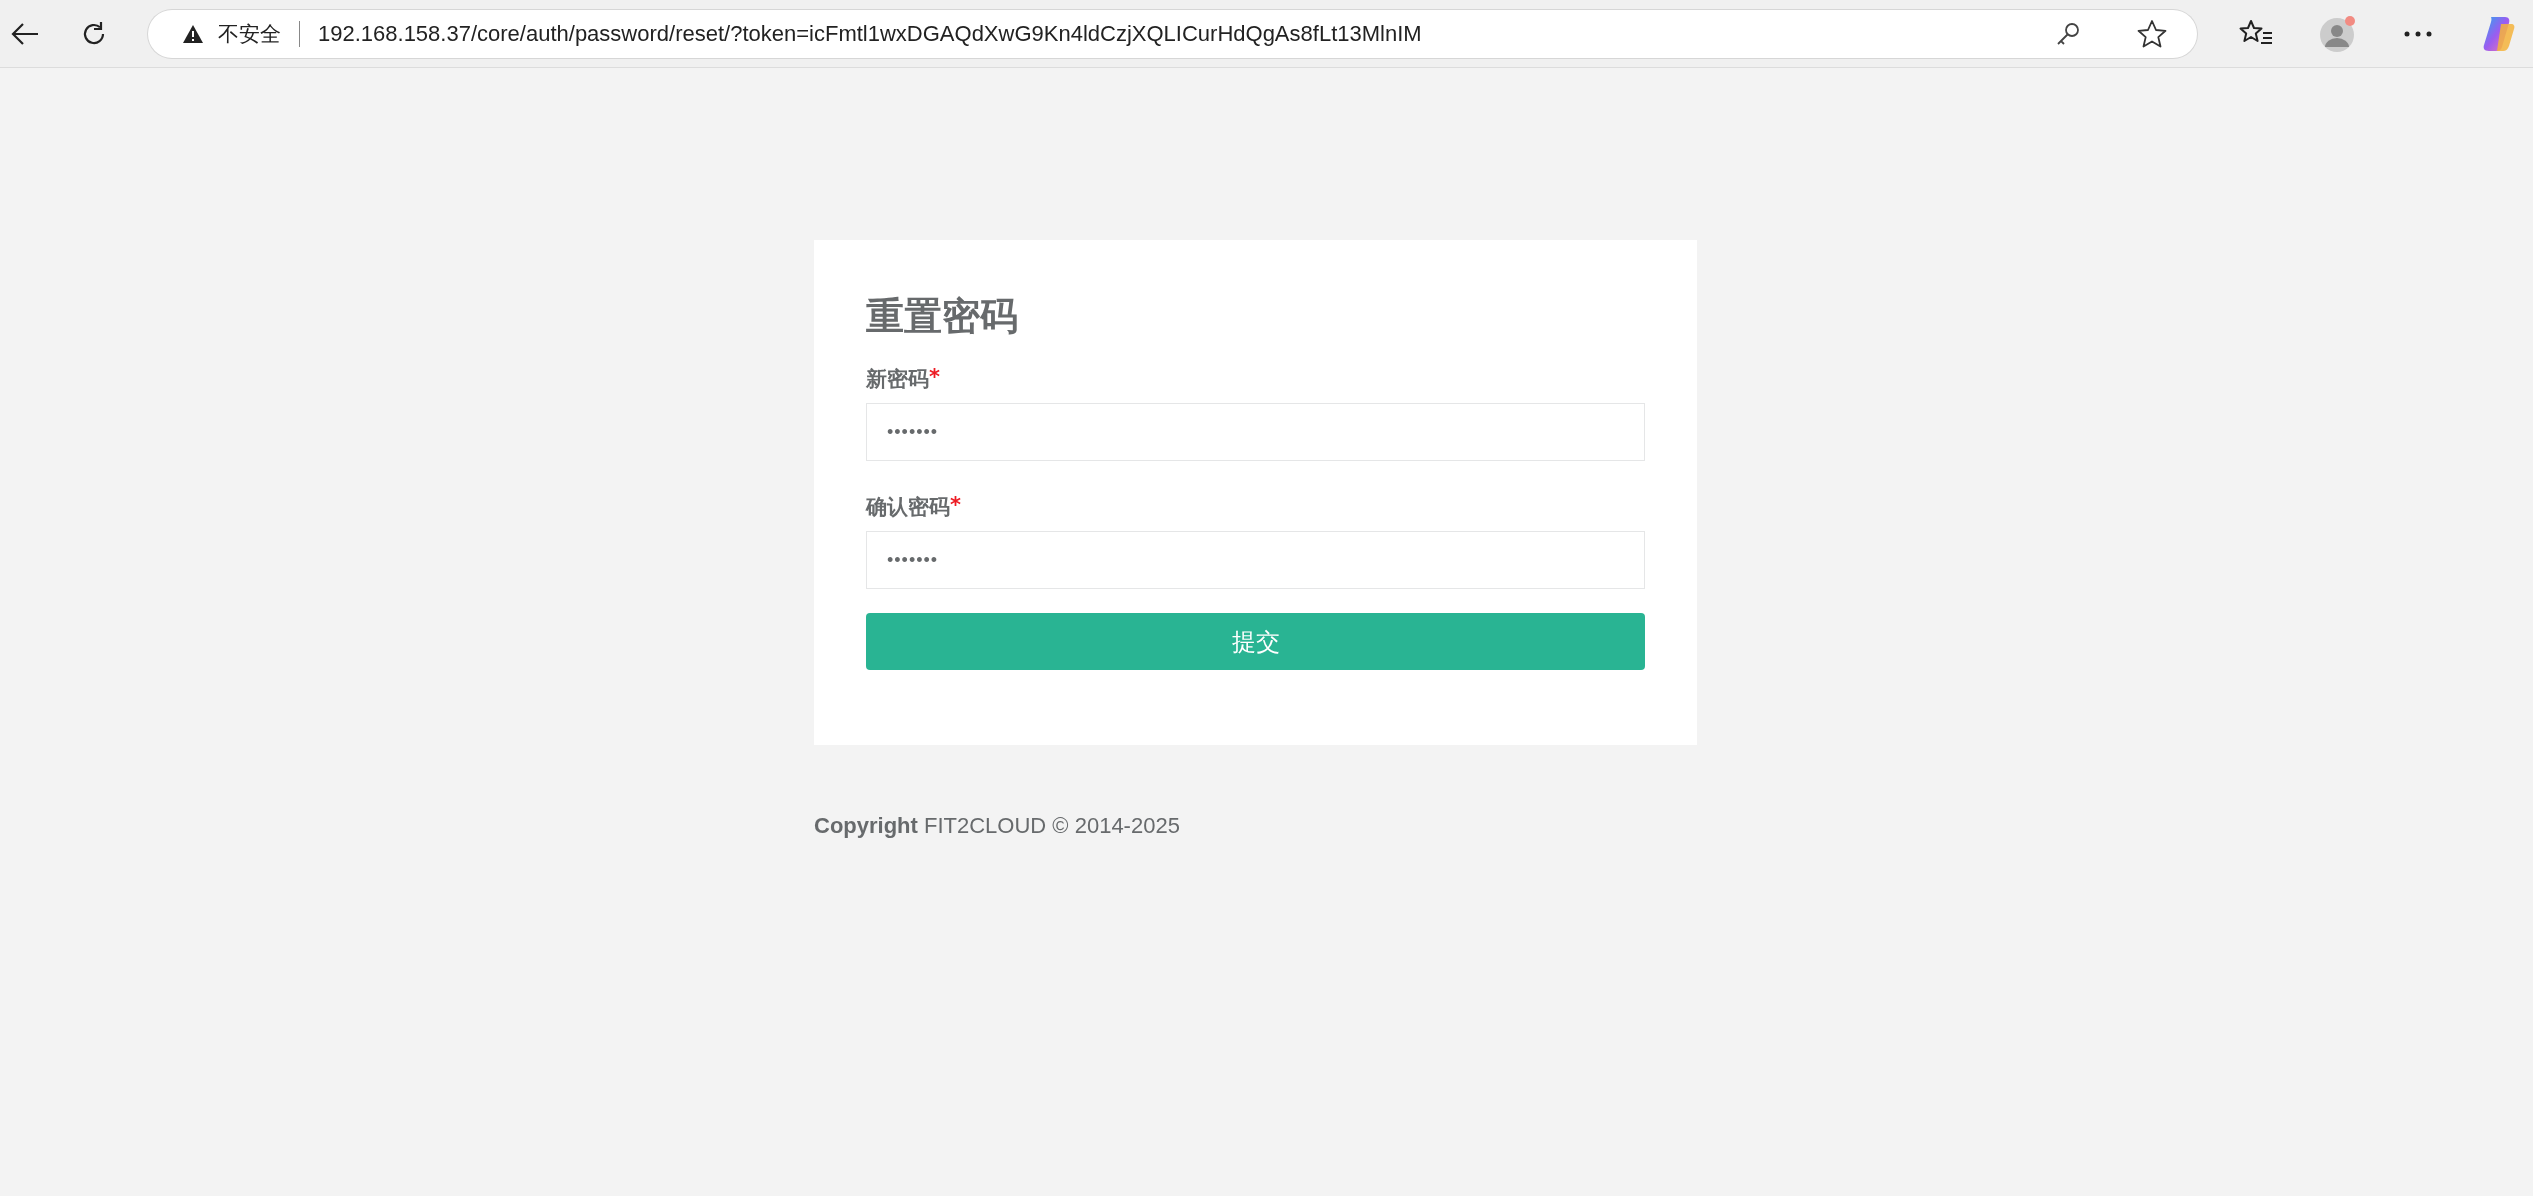 The image size is (2533, 1196). I want to click on more-icon, so click(2418, 33).